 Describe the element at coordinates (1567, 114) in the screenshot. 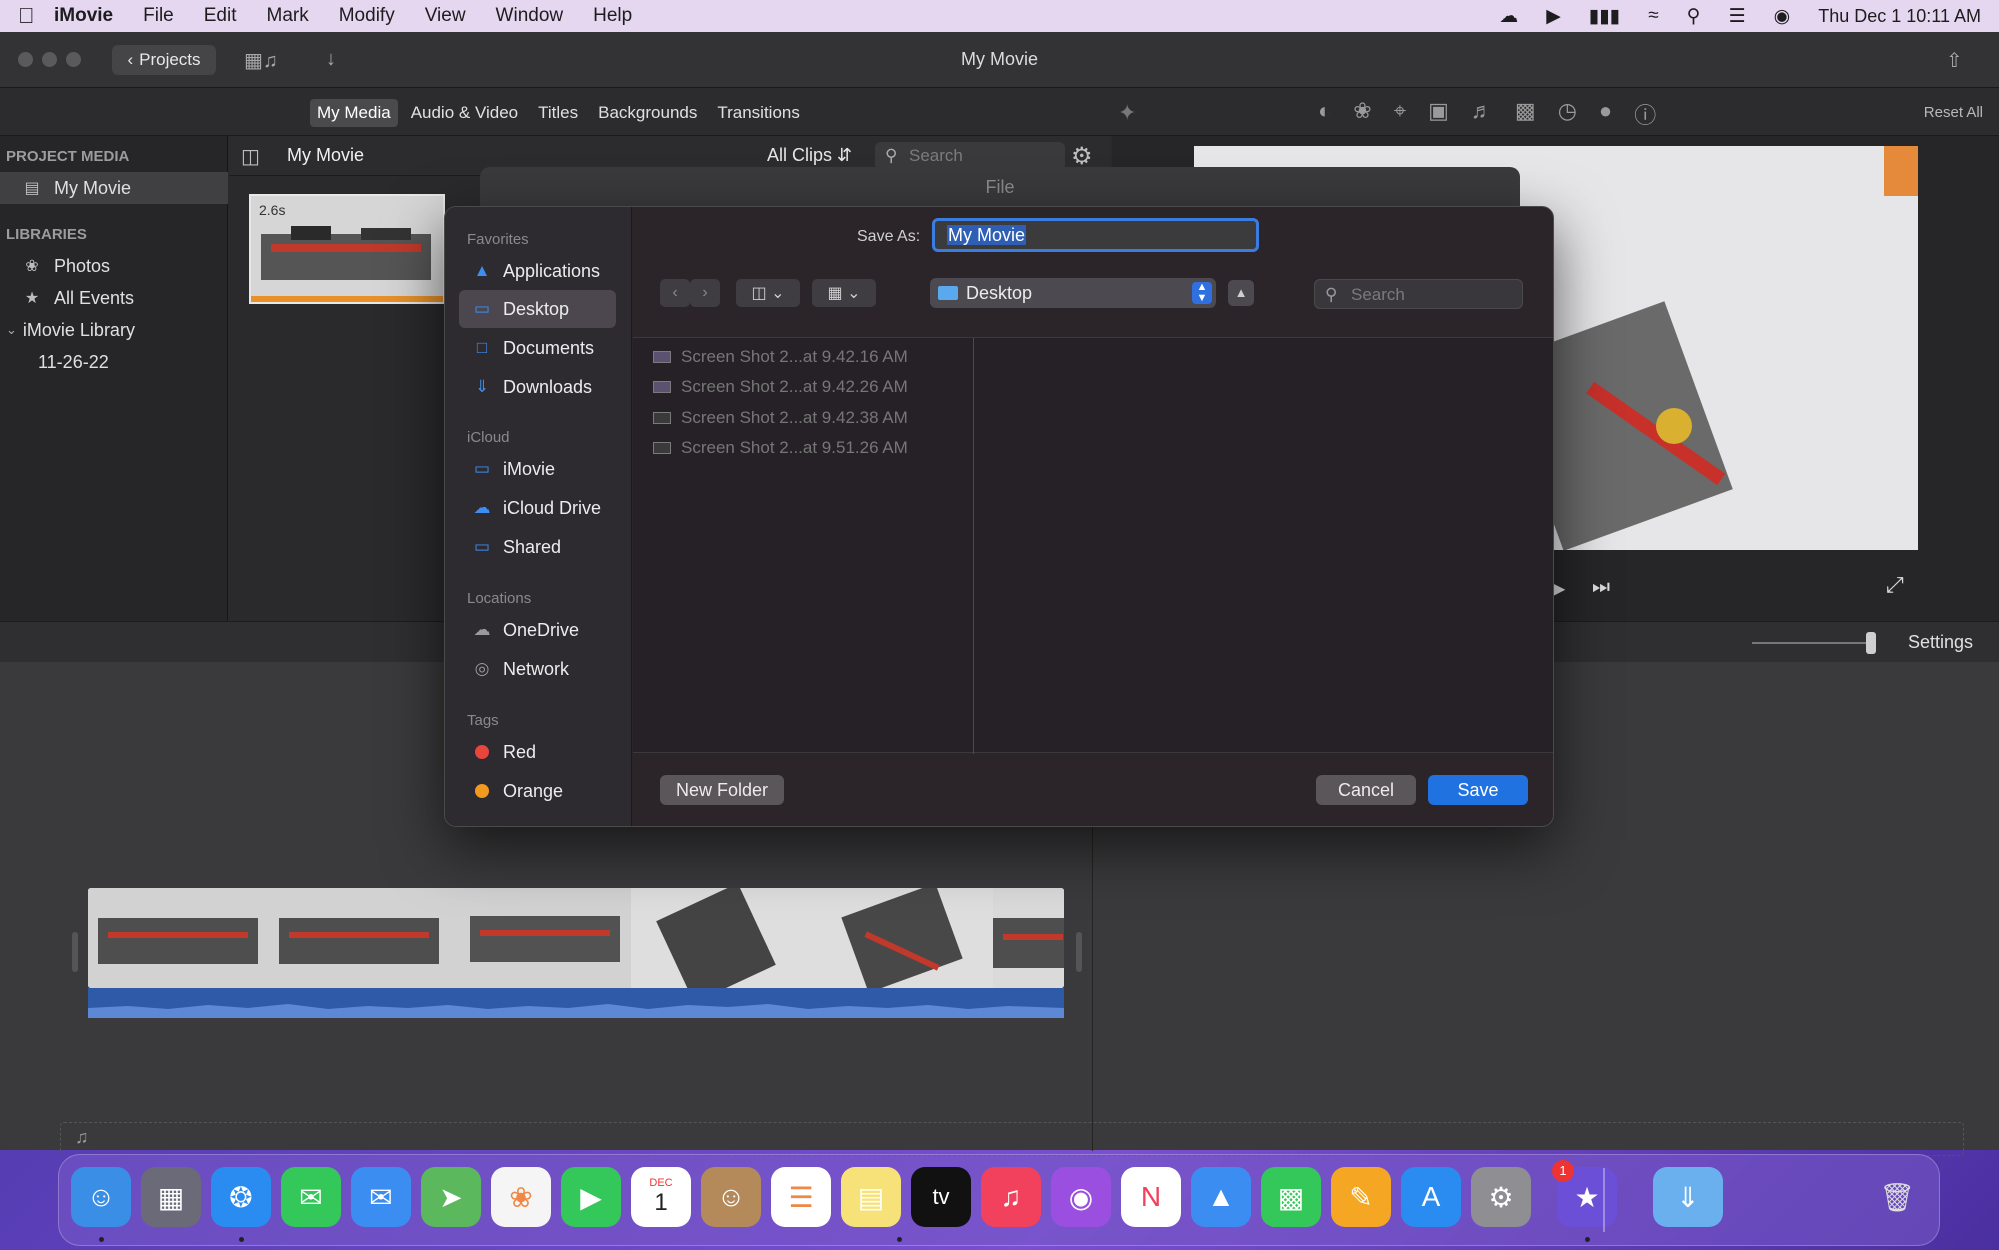

I see `speed-gauge-icon: ◷` at that location.